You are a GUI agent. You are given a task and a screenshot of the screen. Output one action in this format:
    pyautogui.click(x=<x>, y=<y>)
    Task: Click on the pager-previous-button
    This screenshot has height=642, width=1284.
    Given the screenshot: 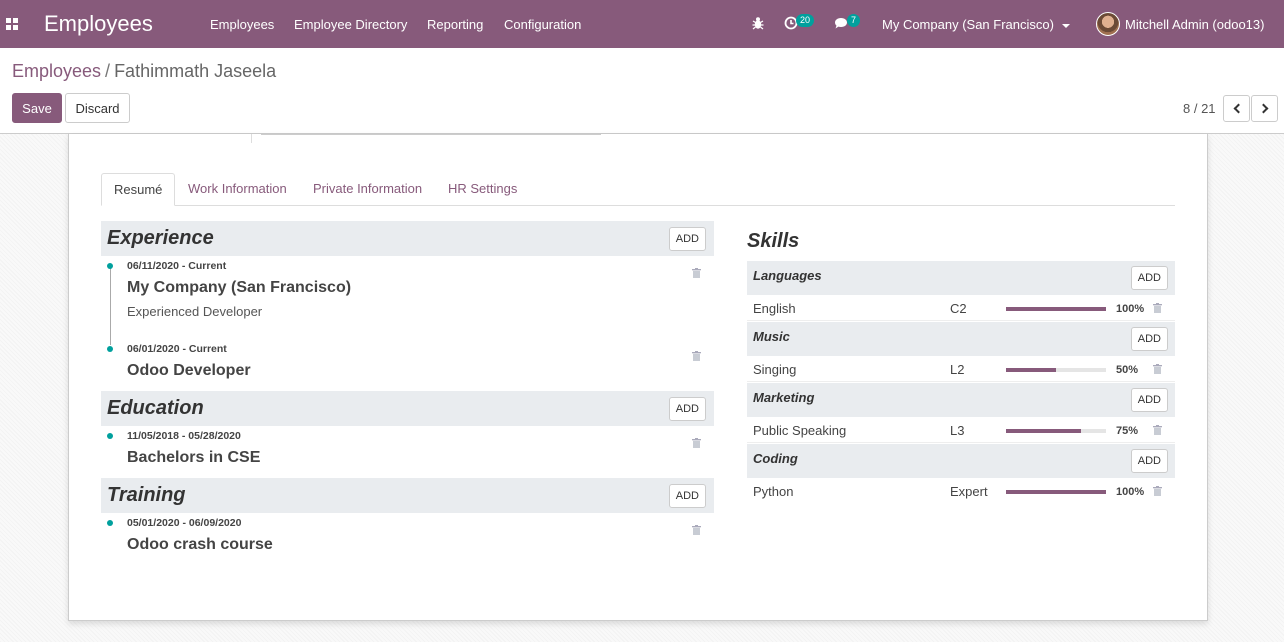 What is the action you would take?
    pyautogui.click(x=1236, y=108)
    